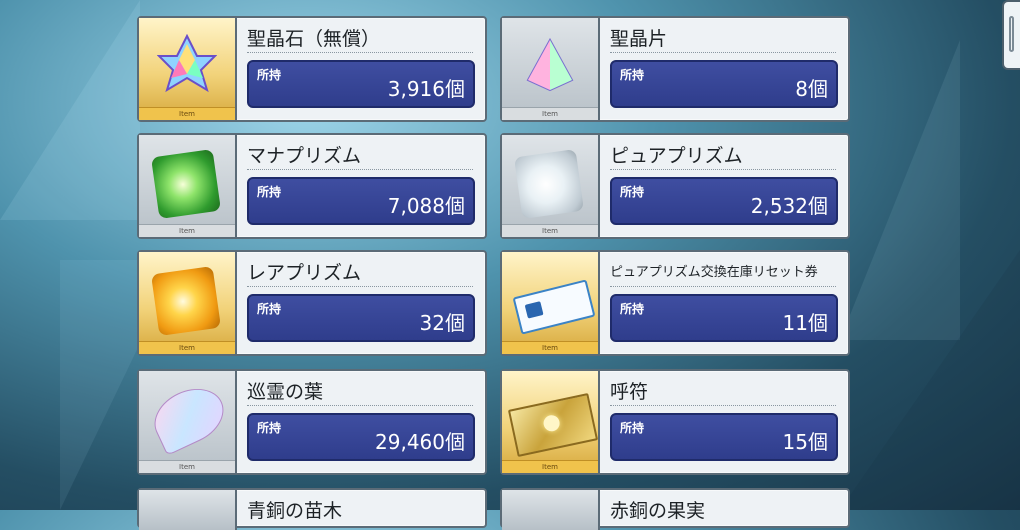 The width and height of the screenshot is (1020, 530). Describe the element at coordinates (724, 201) in the screenshot. I see `owned-box: 所持 2,532個` at that location.